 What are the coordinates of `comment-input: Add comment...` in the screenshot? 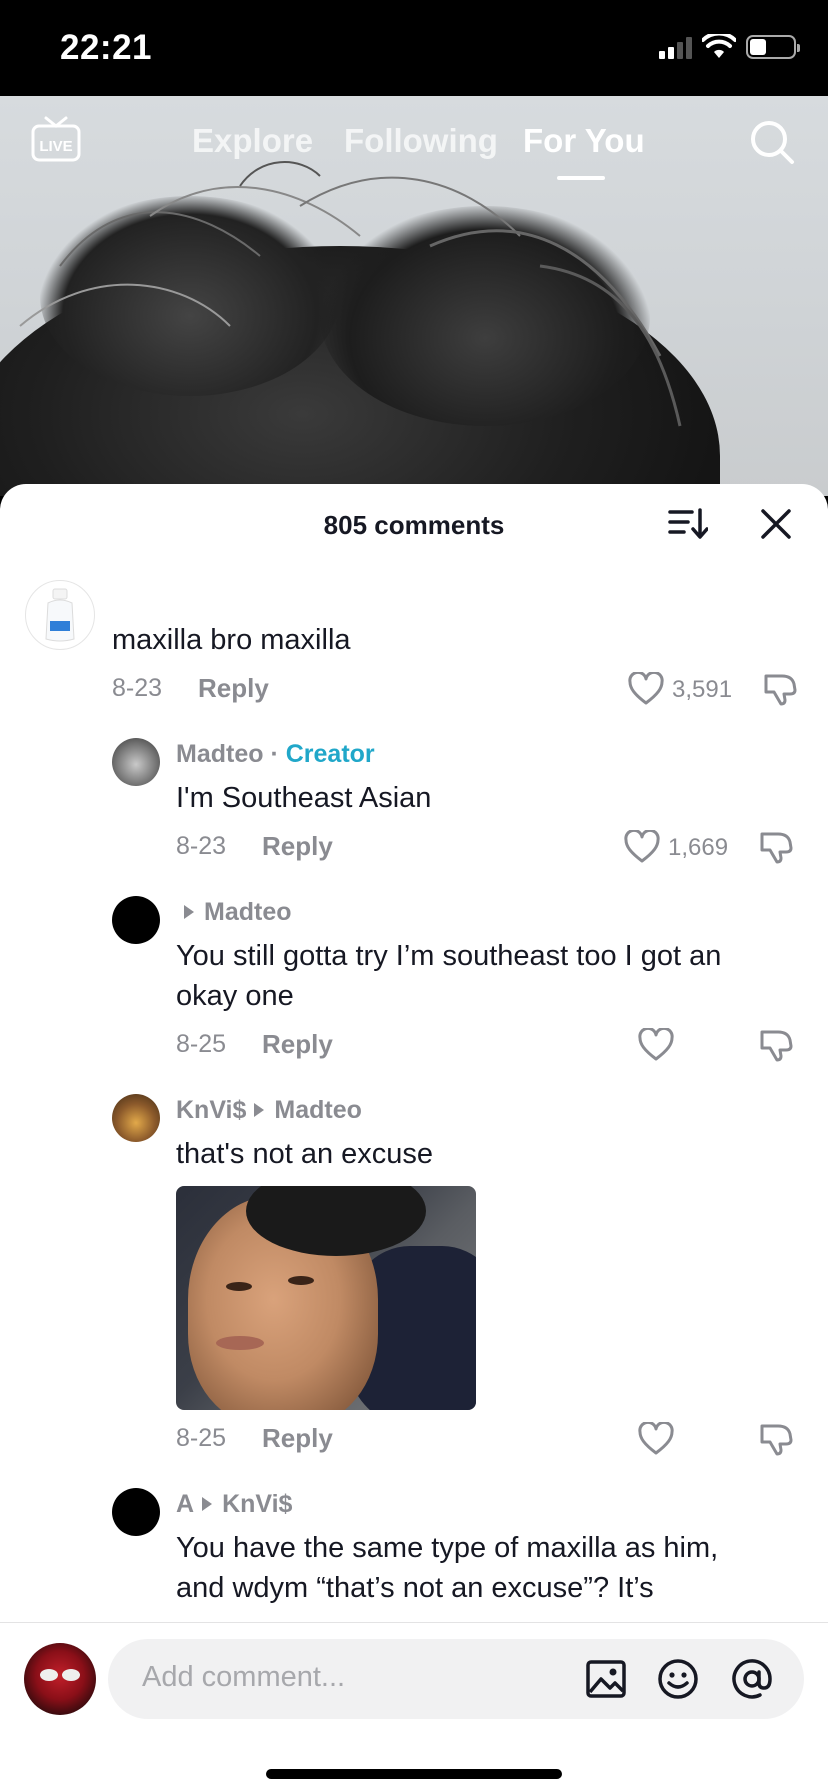 It's located at (456, 1679).